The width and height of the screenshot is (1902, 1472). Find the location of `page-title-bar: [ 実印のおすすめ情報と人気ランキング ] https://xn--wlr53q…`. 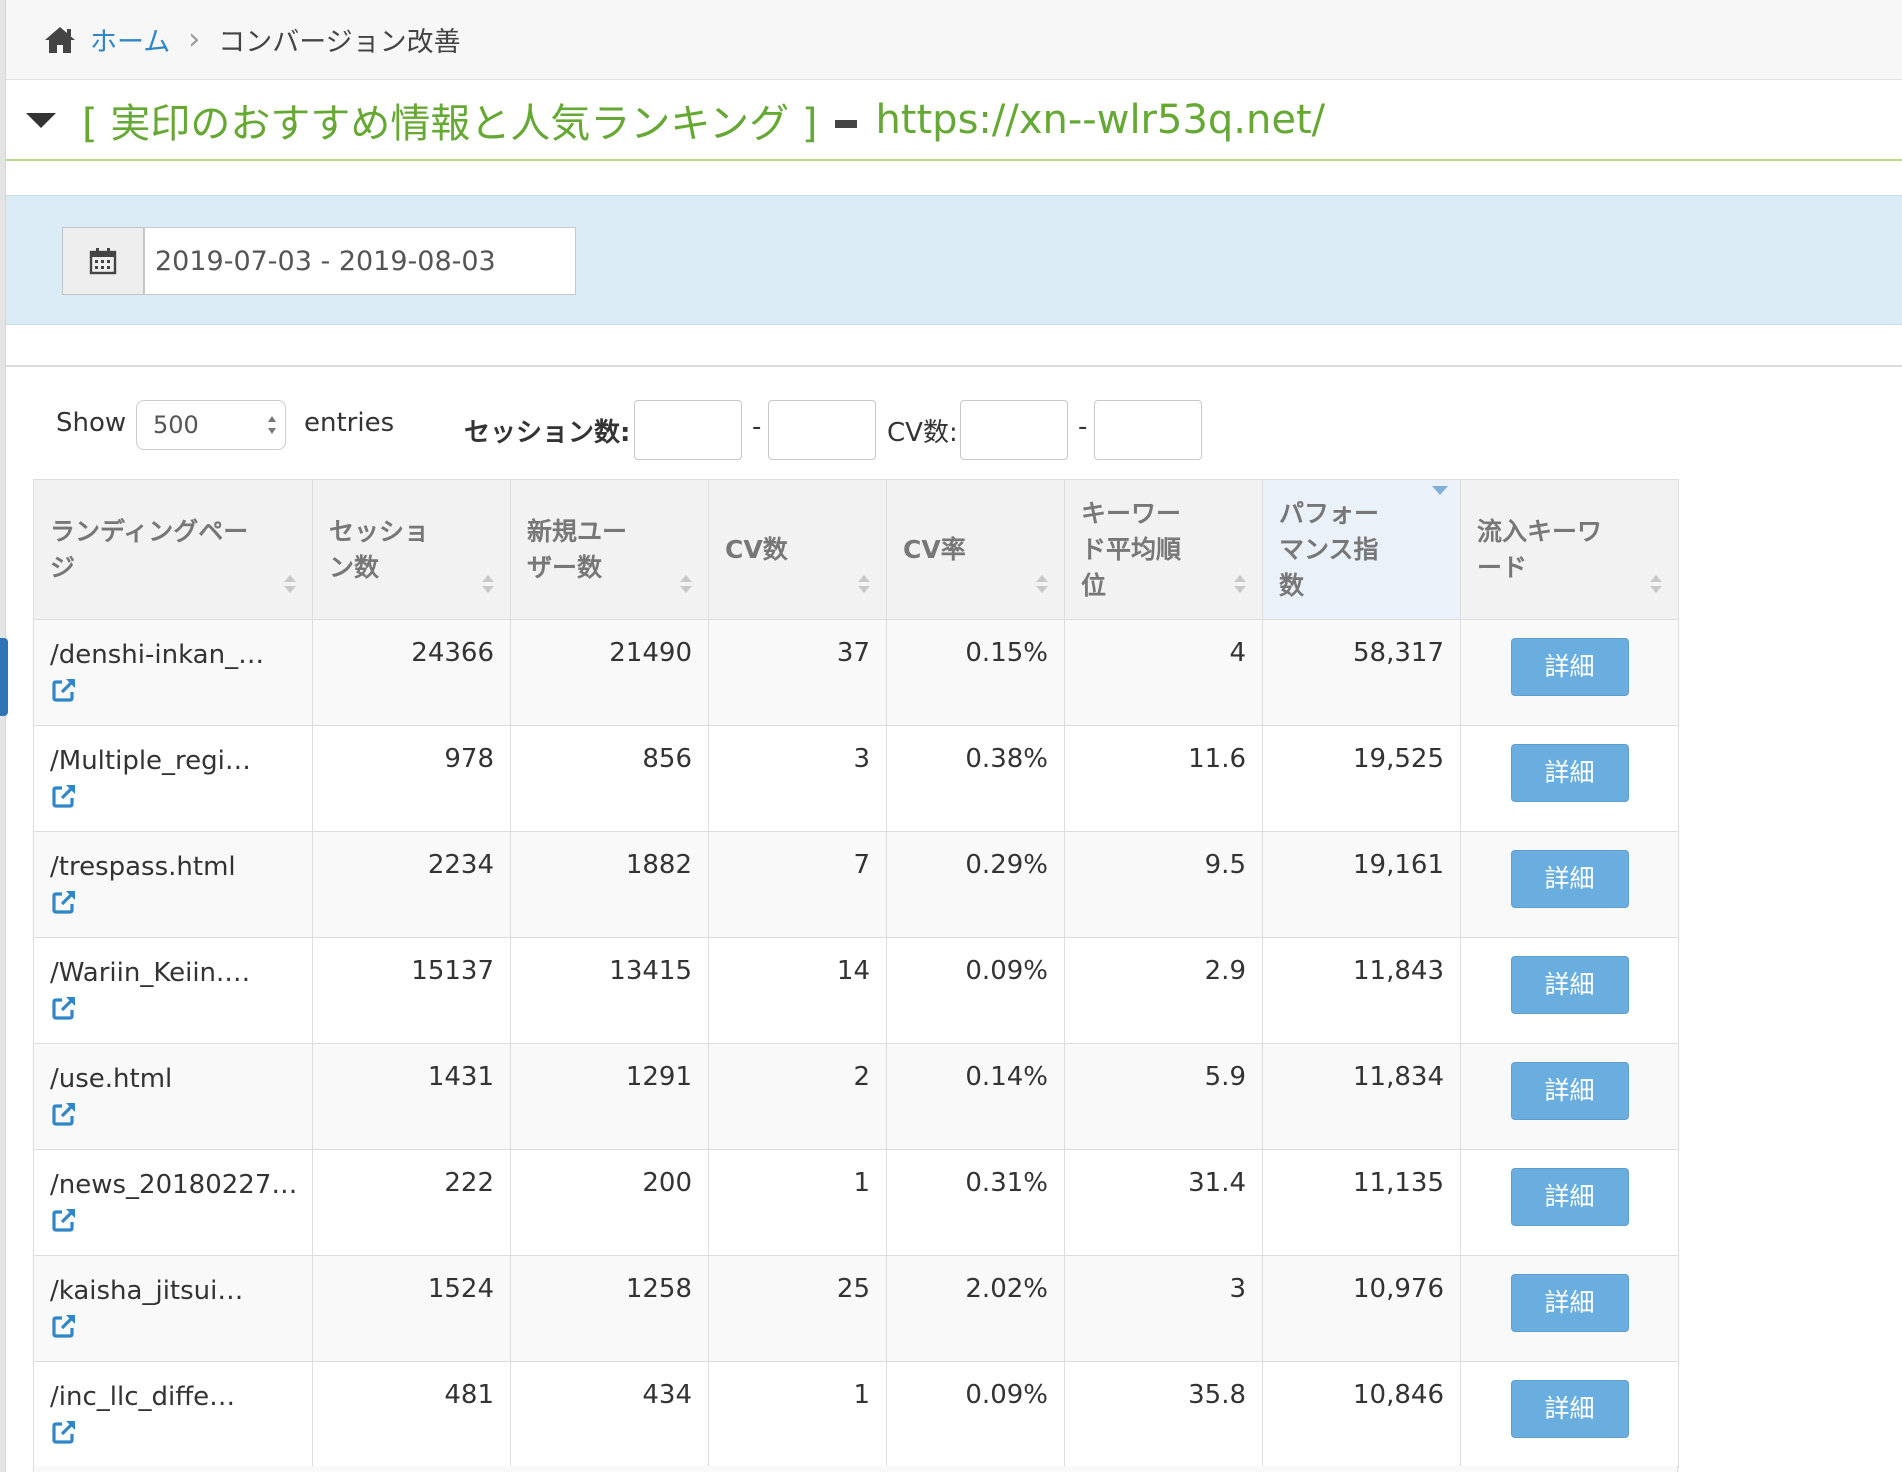

page-title-bar: [ 実印のおすすめ情報と人気ランキング ] https://xn--wlr53q… is located at coordinates (954, 121).